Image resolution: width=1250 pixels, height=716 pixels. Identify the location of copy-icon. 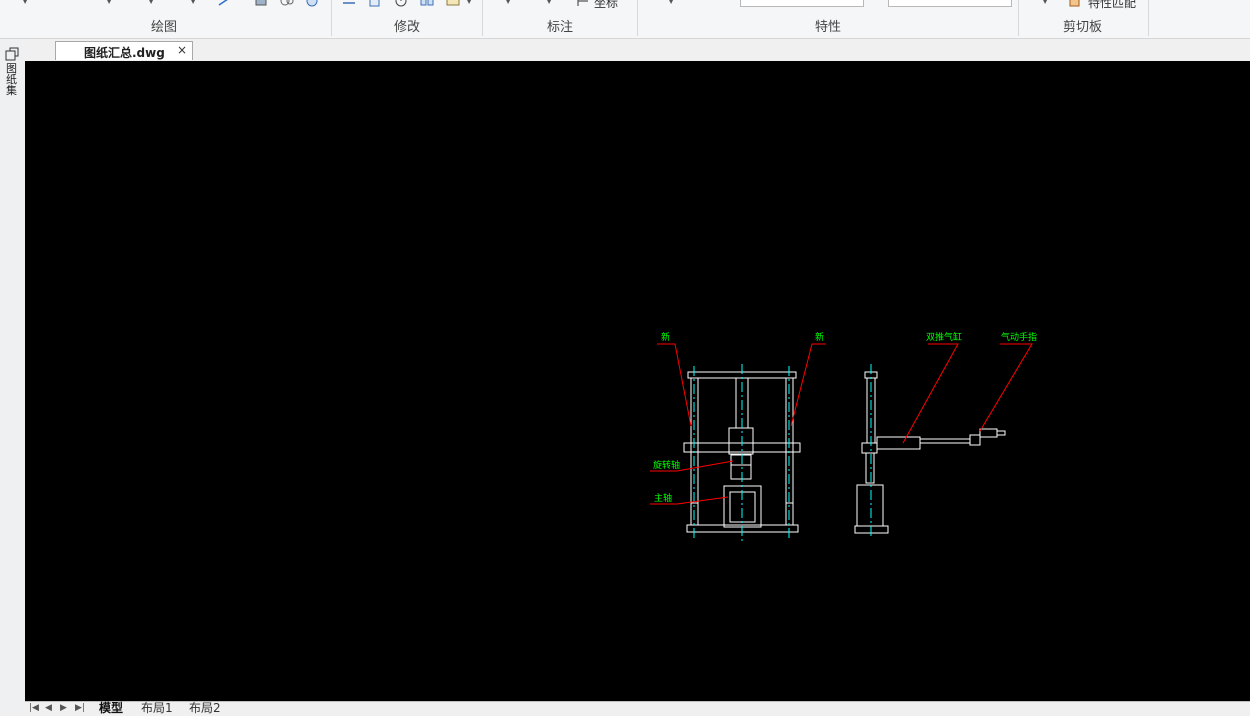
(375, 3).